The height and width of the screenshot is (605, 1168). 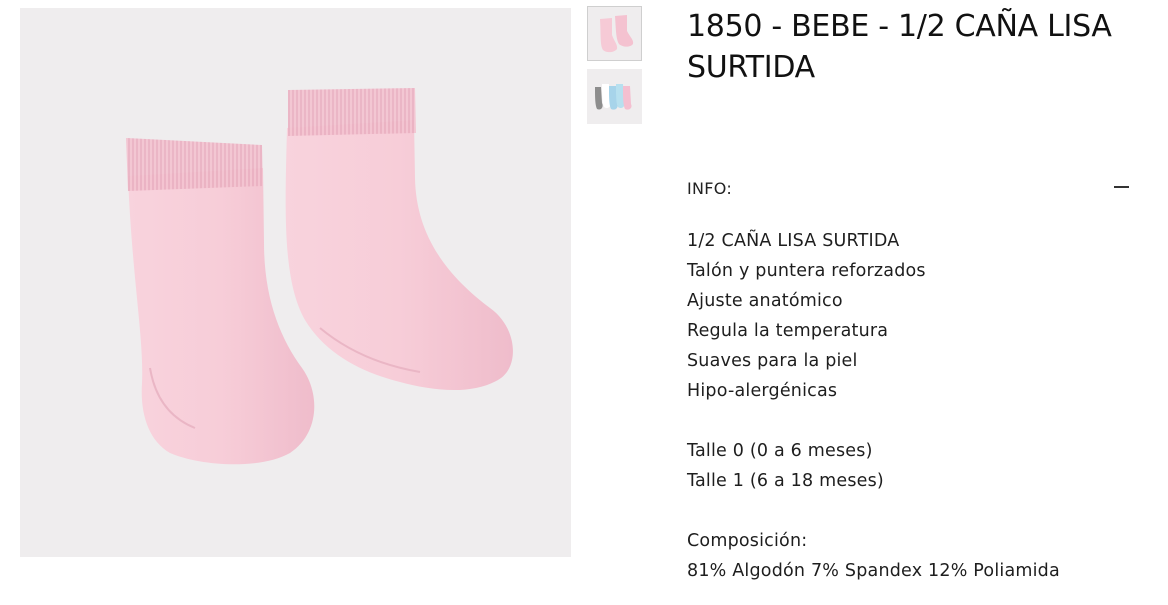 What do you see at coordinates (793, 241) in the screenshot?
I see `feature-line: 1/2 CAÑA LISA SURTIDA` at bounding box center [793, 241].